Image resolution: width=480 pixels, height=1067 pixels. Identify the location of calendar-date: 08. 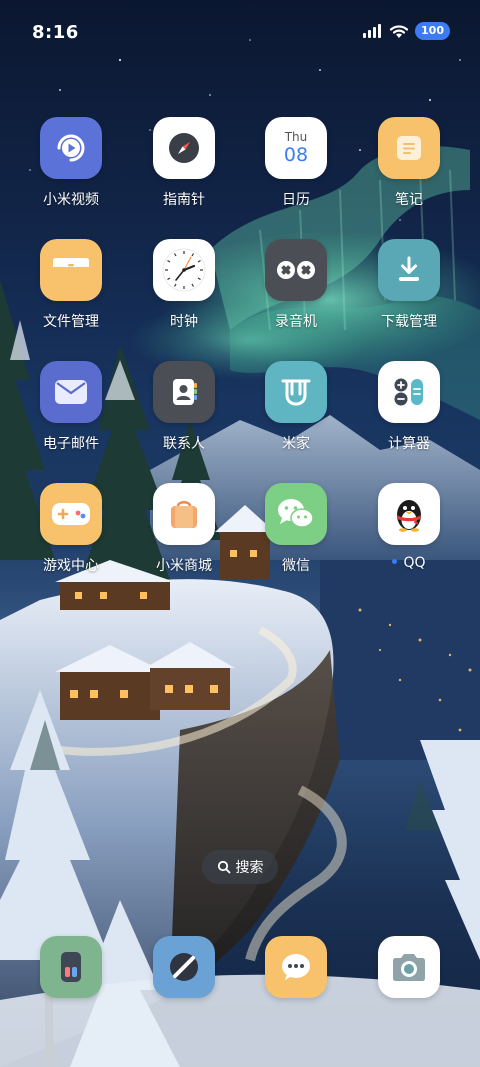
(296, 154).